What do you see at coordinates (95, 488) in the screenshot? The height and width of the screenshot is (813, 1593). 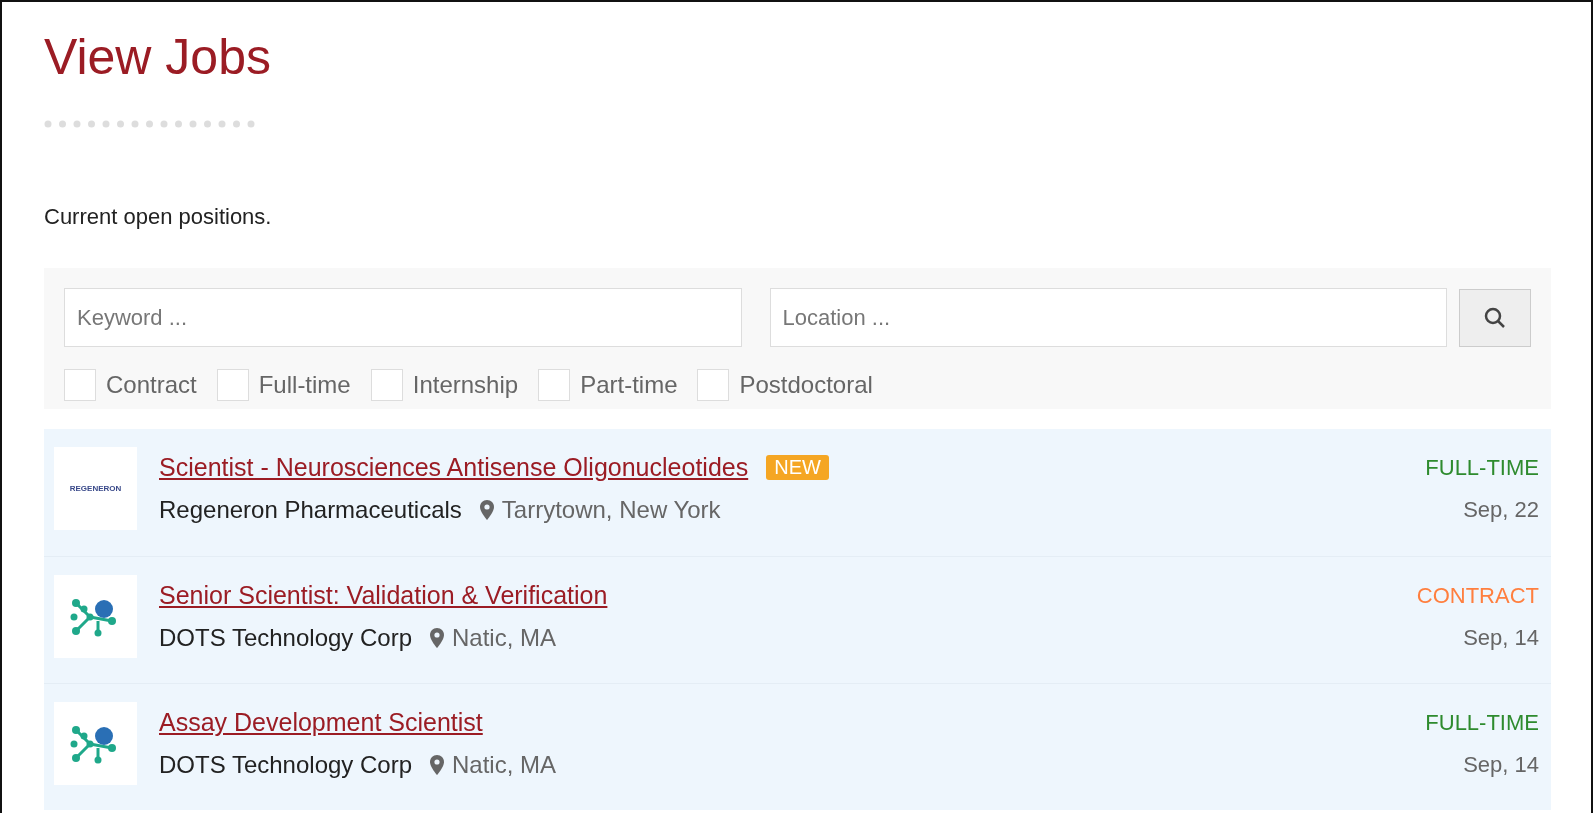 I see `company-logo: REGENERON` at bounding box center [95, 488].